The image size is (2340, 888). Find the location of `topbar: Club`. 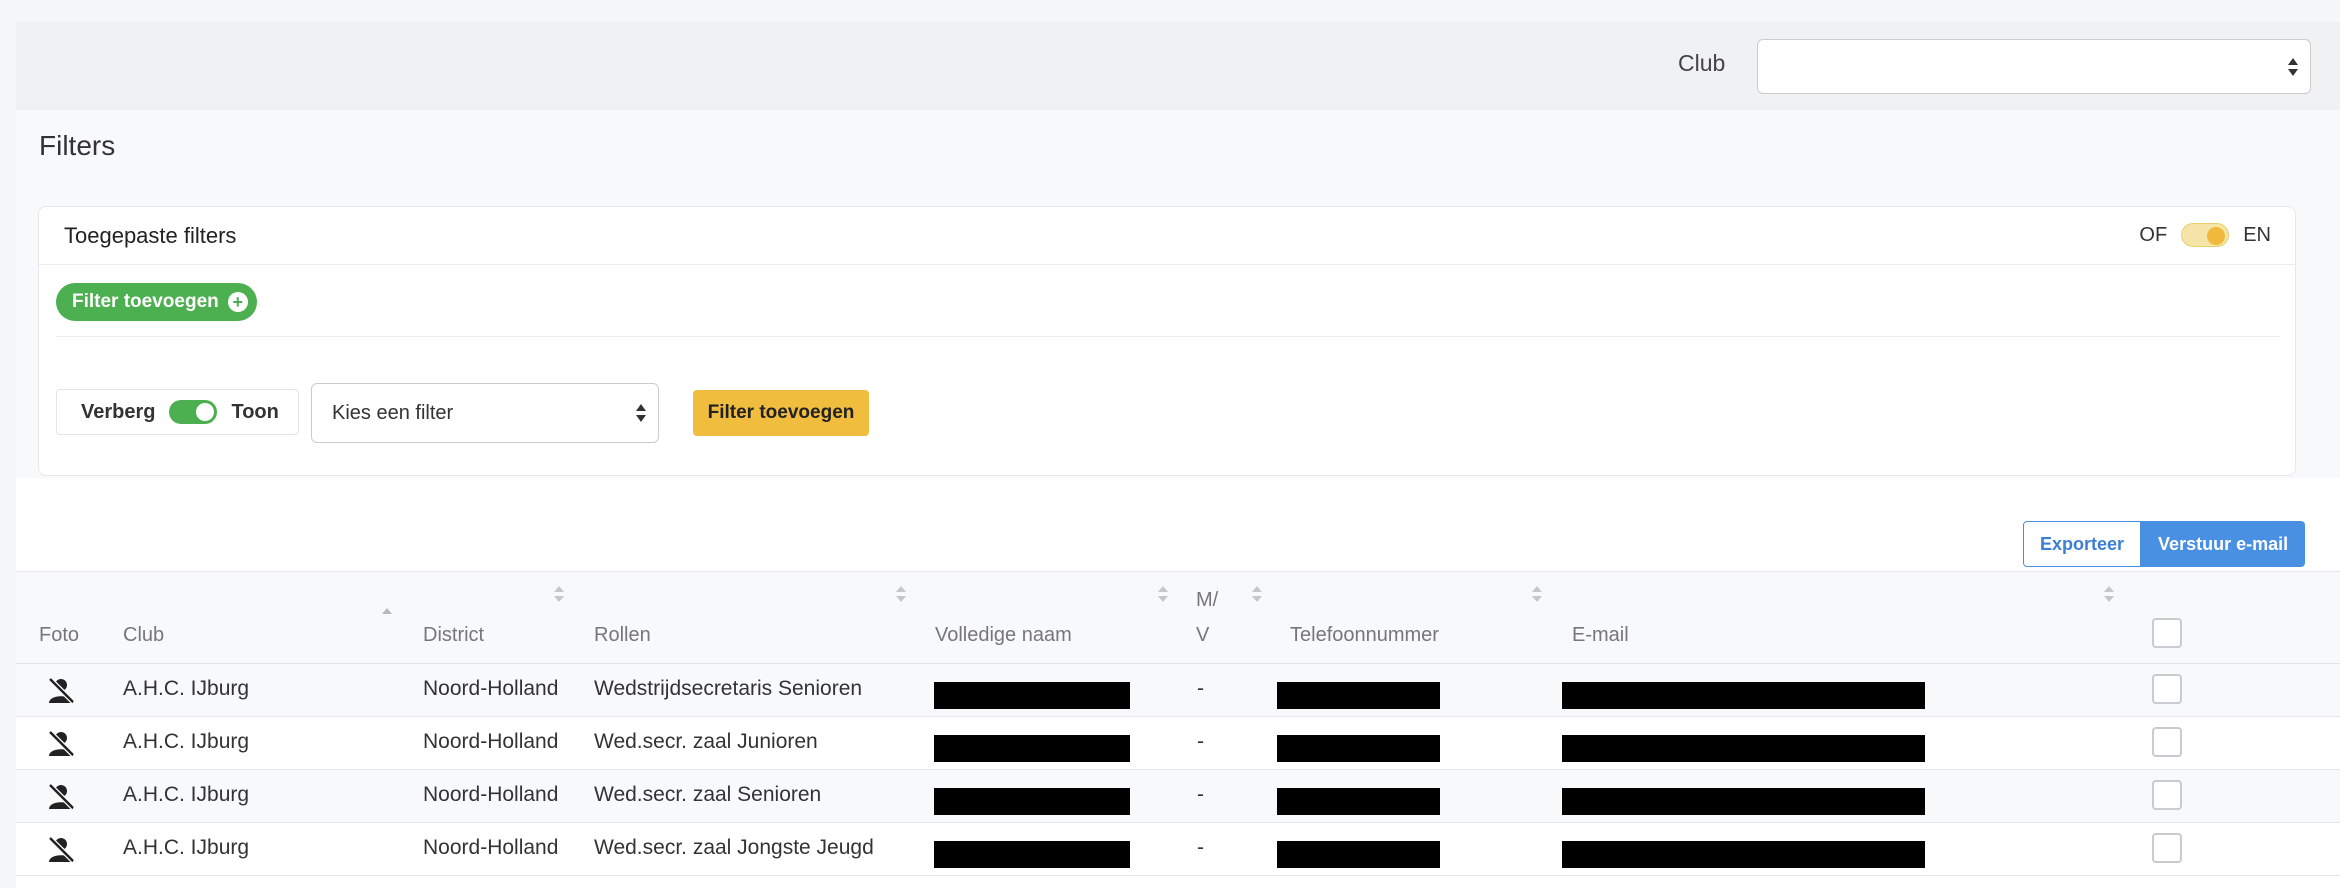

topbar: Club is located at coordinates (1178, 66).